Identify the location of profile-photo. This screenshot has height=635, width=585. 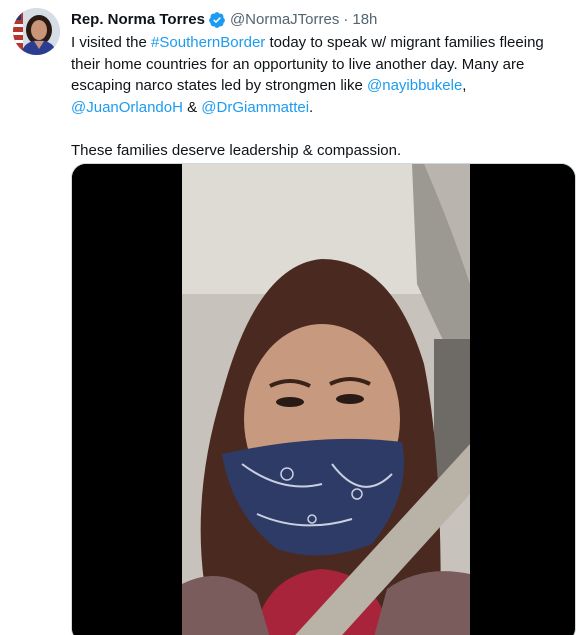
(36, 31).